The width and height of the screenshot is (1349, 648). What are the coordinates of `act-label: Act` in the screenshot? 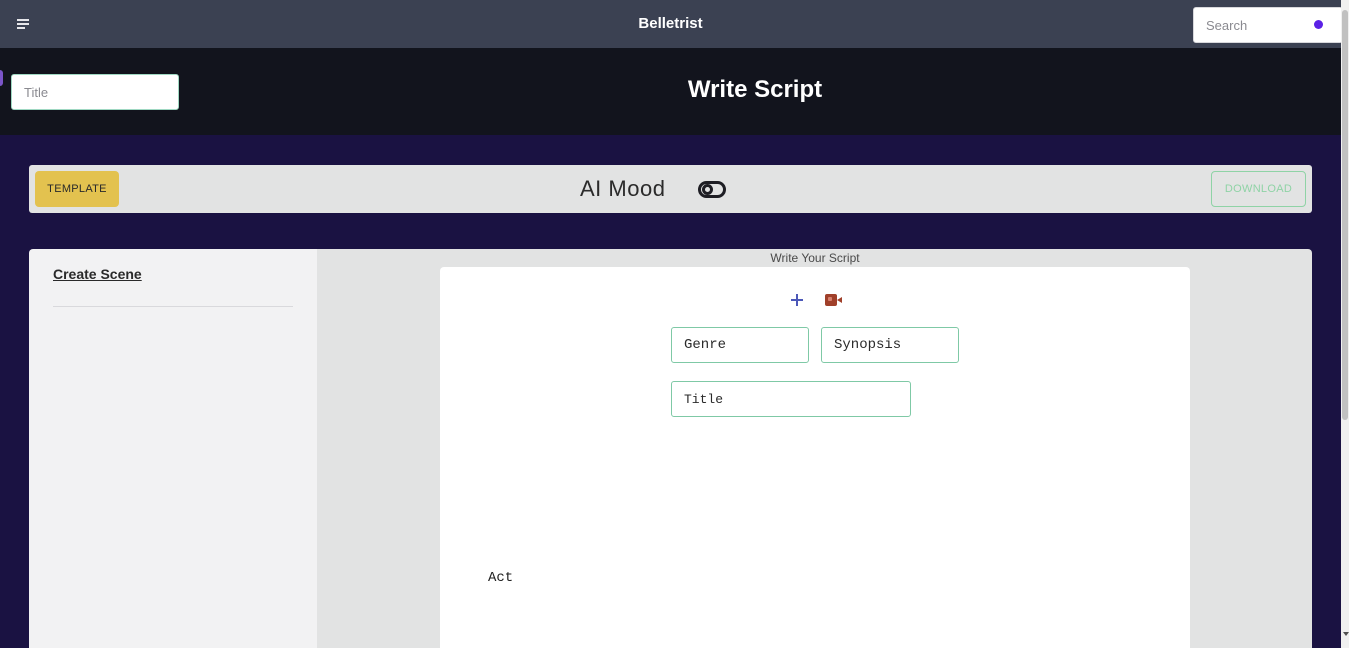 It's located at (500, 578).